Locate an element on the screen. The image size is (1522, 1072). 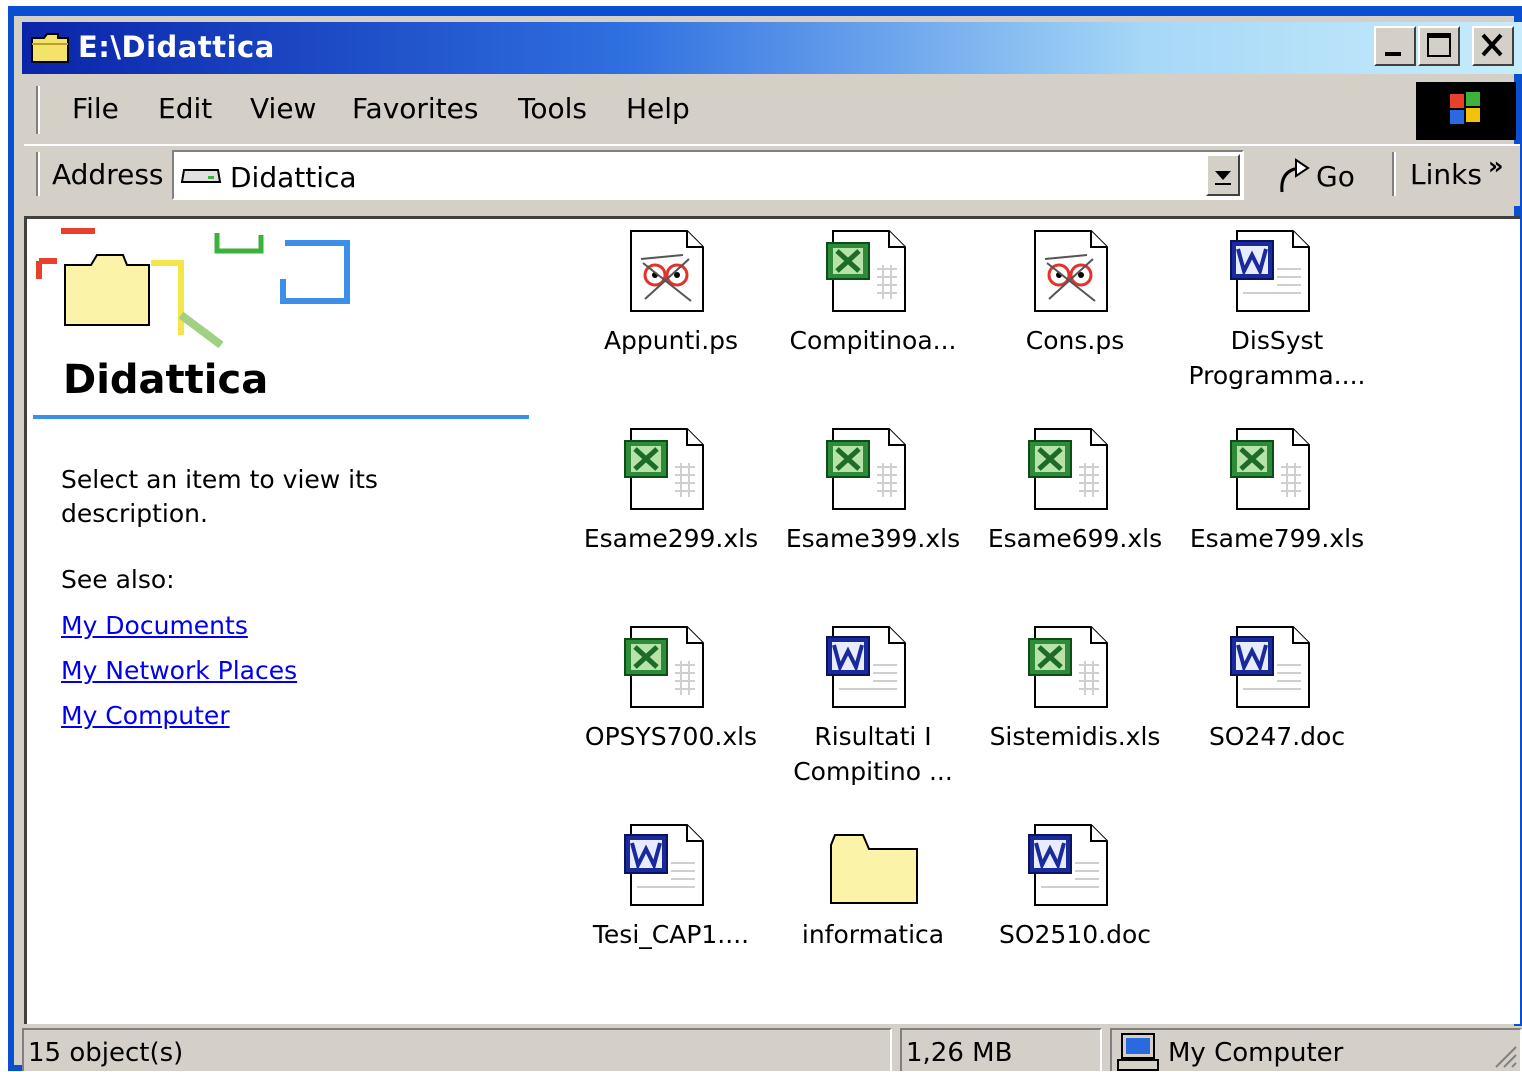
file-name: SO247.doc is located at coordinates (1277, 736).